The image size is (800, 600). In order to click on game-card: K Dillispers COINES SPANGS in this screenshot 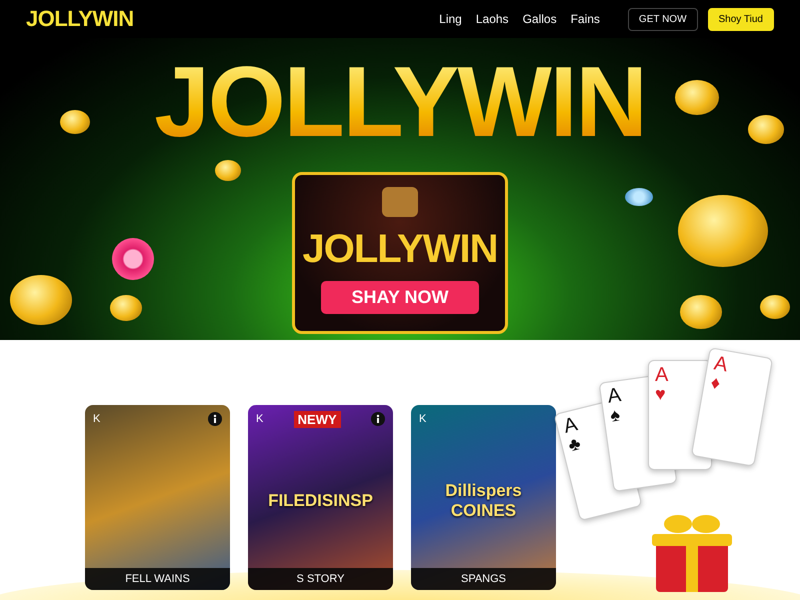, I will do `click(483, 497)`.